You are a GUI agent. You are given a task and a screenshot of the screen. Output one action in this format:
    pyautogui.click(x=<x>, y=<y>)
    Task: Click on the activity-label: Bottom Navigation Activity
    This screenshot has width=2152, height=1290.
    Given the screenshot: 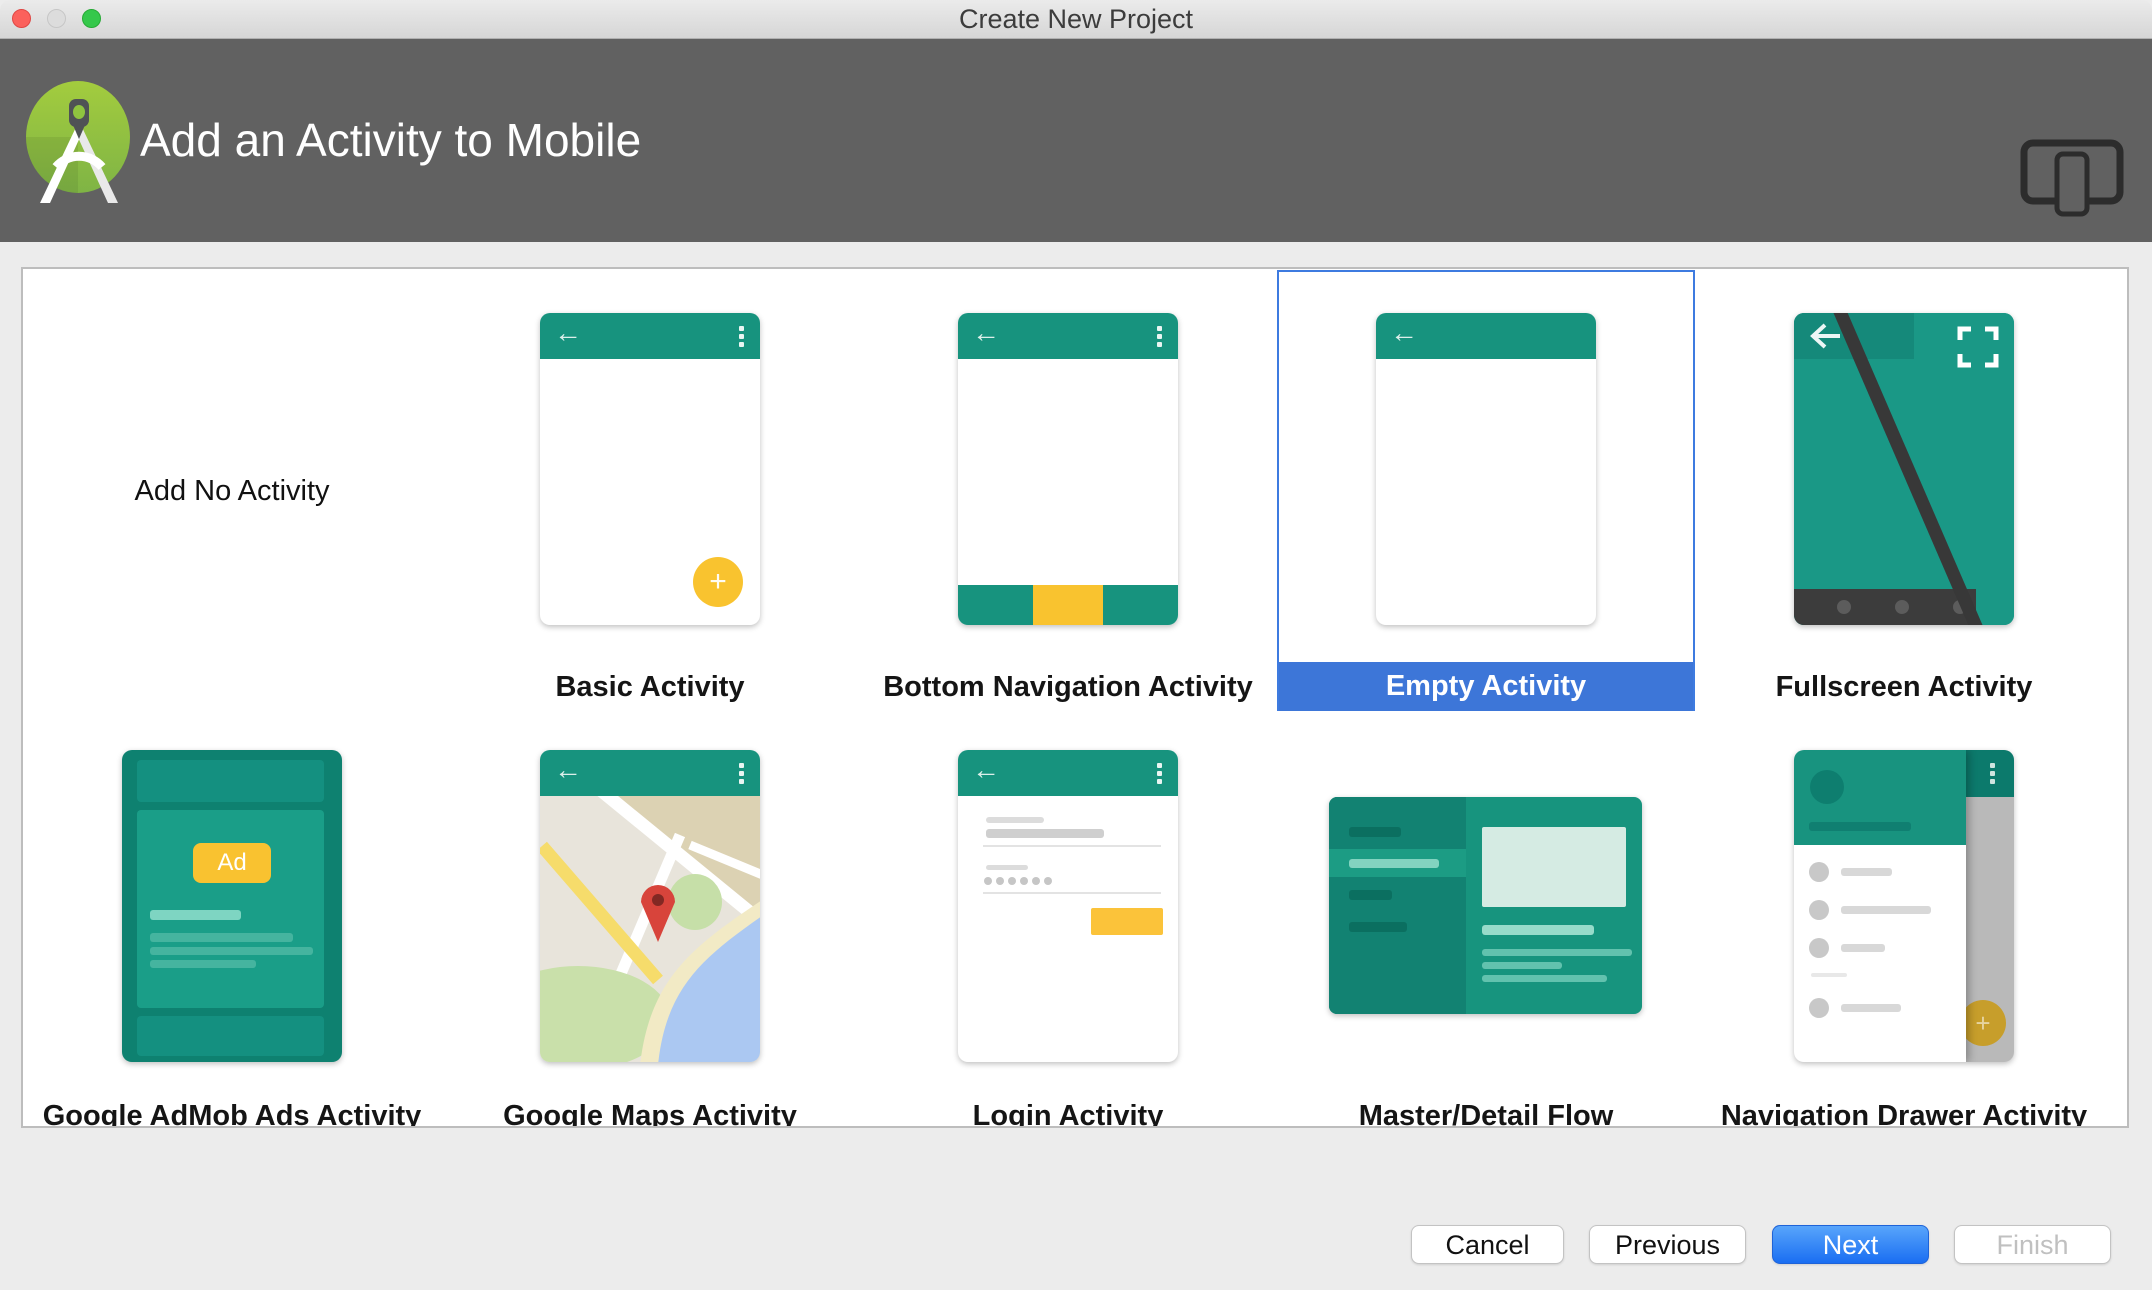 What is the action you would take?
    pyautogui.click(x=1068, y=687)
    